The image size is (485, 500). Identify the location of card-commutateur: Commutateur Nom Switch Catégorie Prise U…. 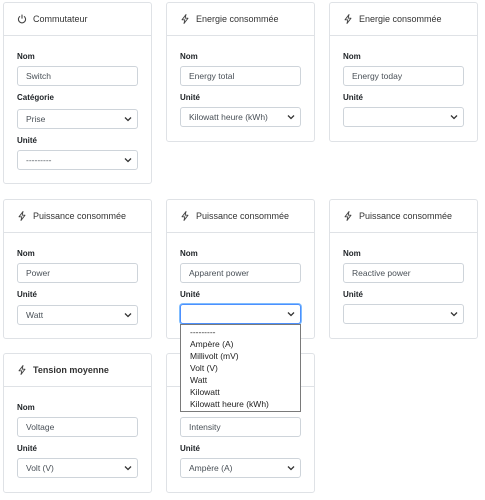
(77, 93).